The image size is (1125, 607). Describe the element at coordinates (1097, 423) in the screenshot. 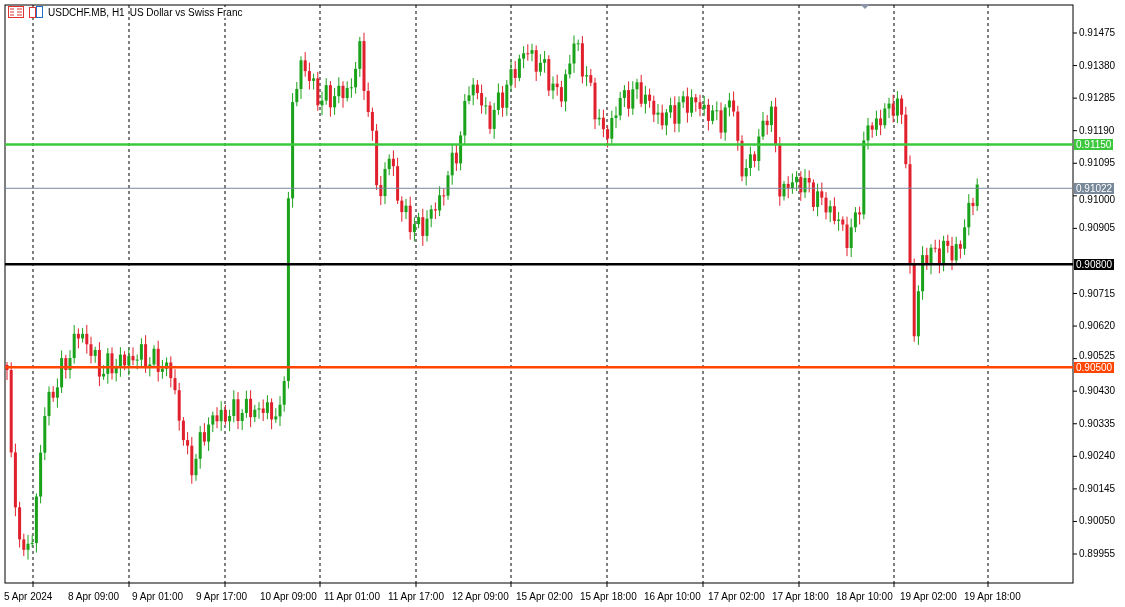

I see `price-axis-label: 0.90335` at that location.